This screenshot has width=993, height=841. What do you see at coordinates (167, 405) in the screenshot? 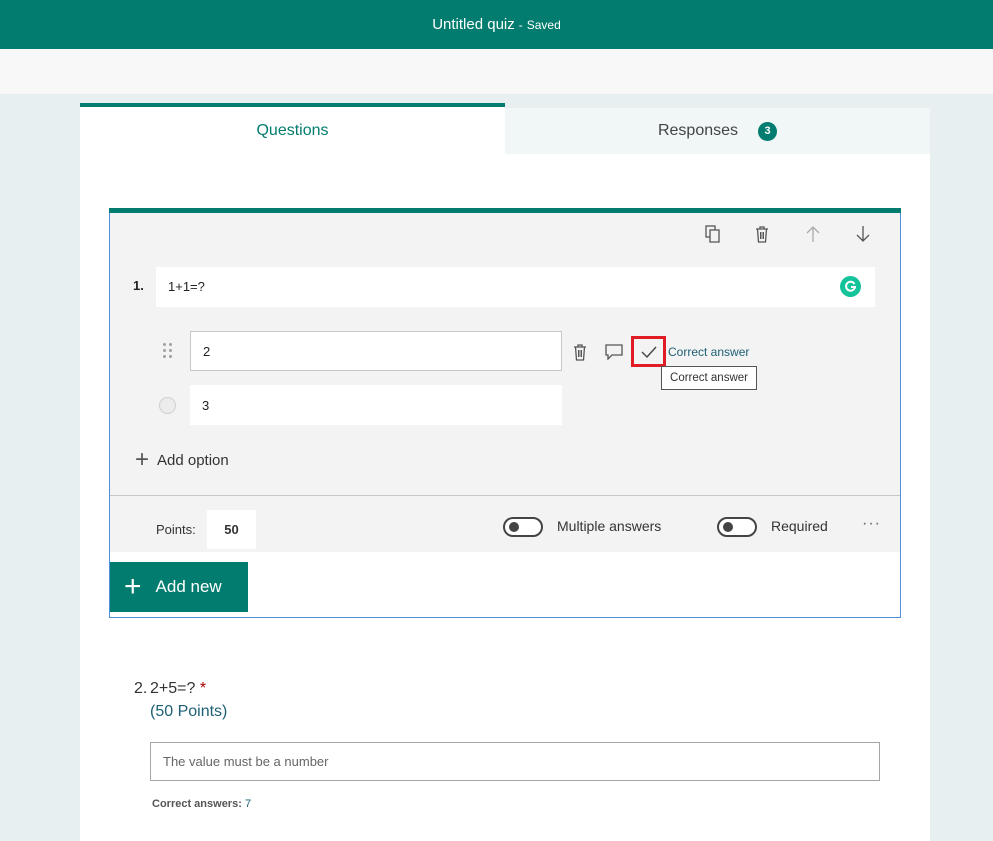
I see `option-2-radio` at bounding box center [167, 405].